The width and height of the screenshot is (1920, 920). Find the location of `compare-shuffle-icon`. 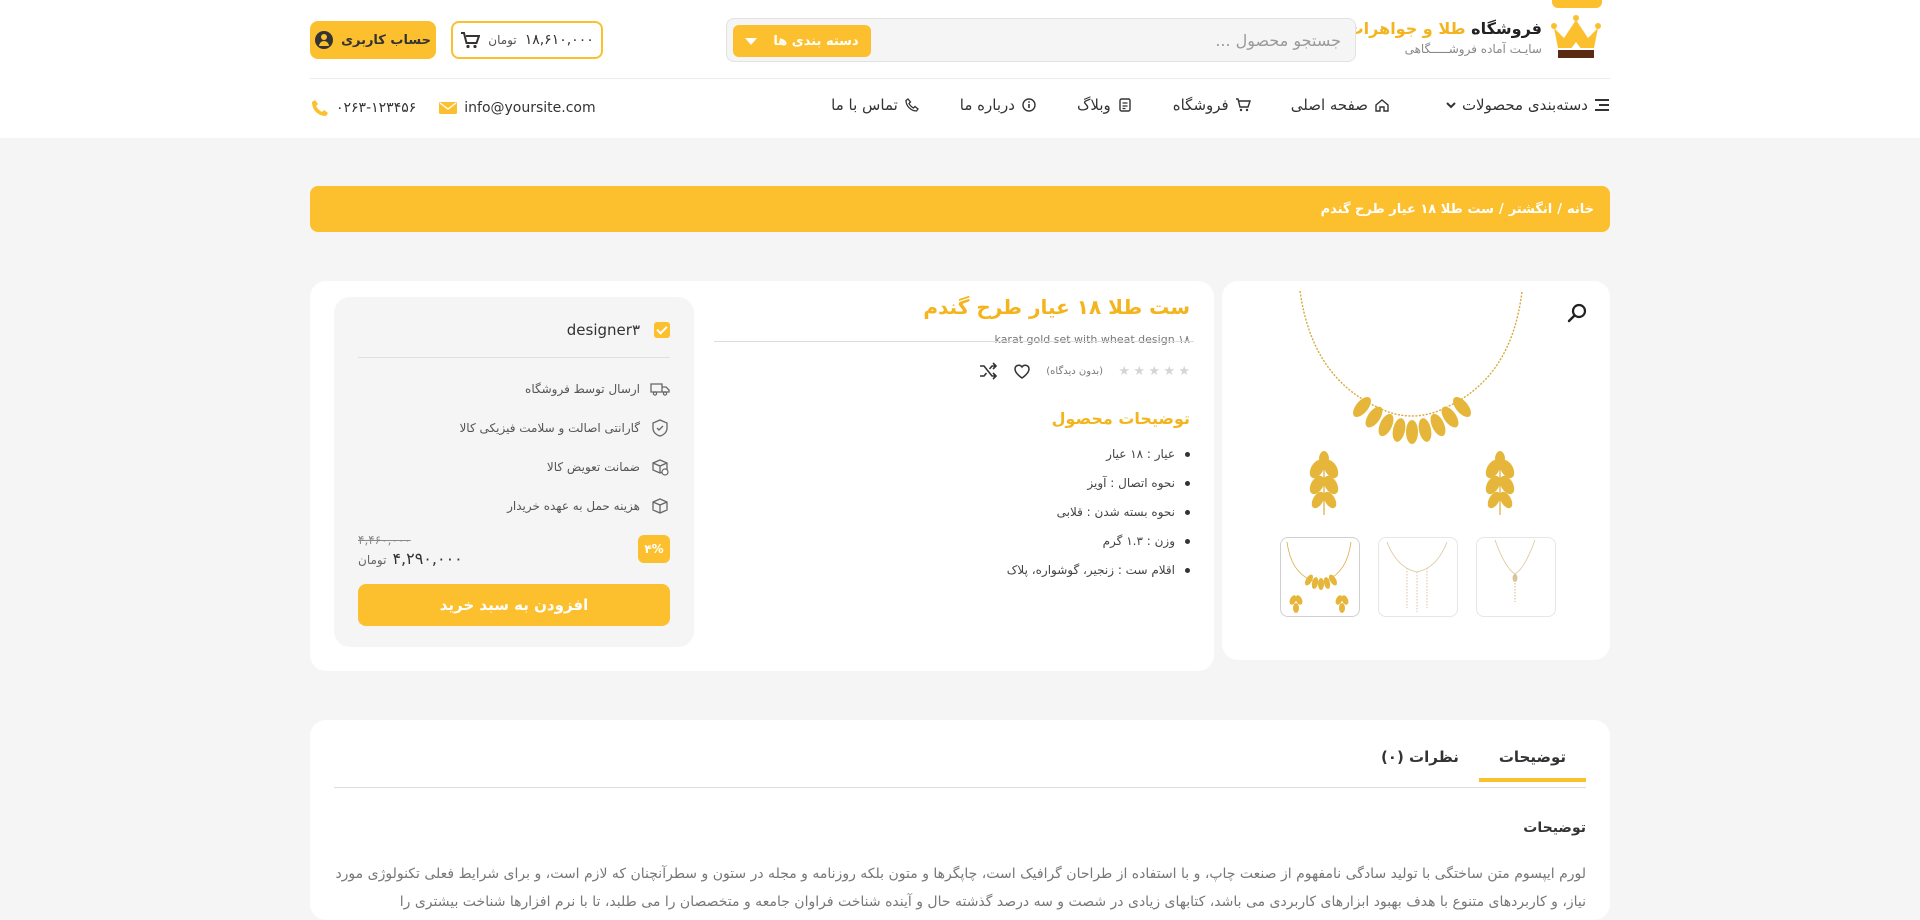

compare-shuffle-icon is located at coordinates (988, 371).